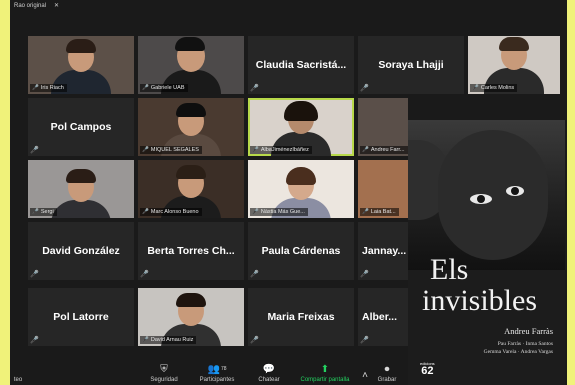 This screenshot has height=385, width=575. I want to click on participant-caption: 🎤 Gabriele UAB, so click(164, 88).